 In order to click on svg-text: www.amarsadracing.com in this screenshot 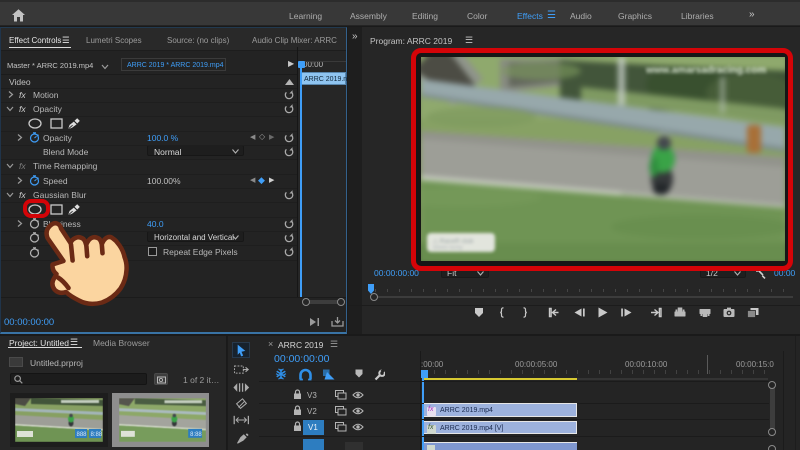, I will do `click(705, 70)`.